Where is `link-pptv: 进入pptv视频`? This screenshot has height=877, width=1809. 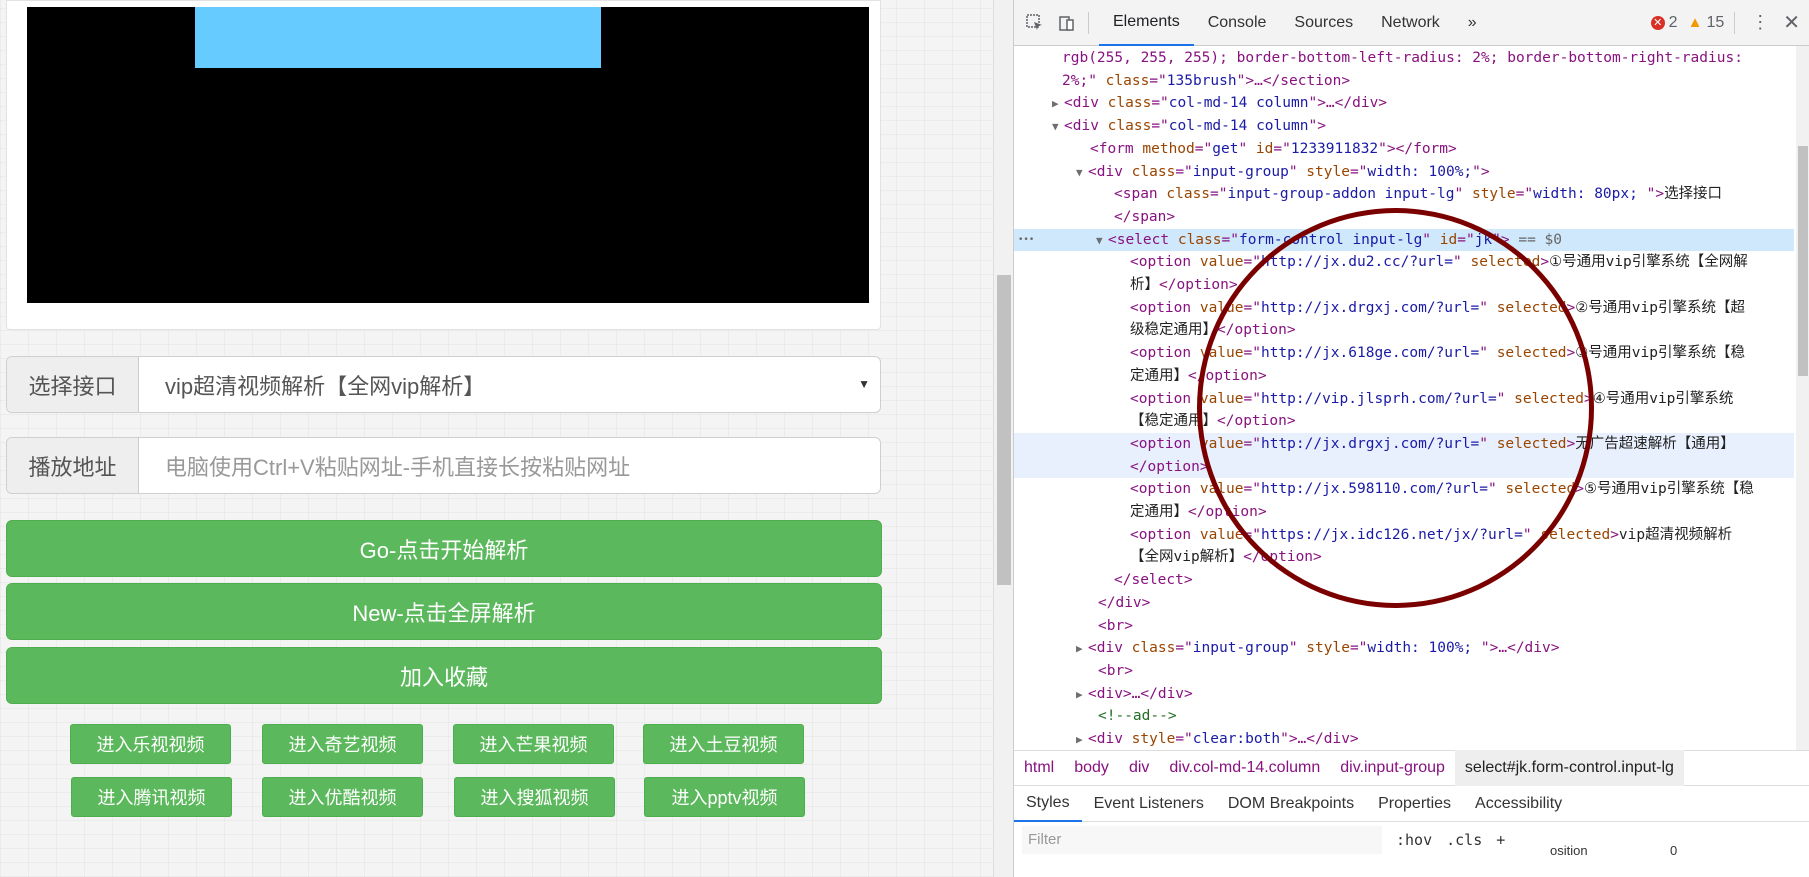 link-pptv: 进入pptv视频 is located at coordinates (724, 797).